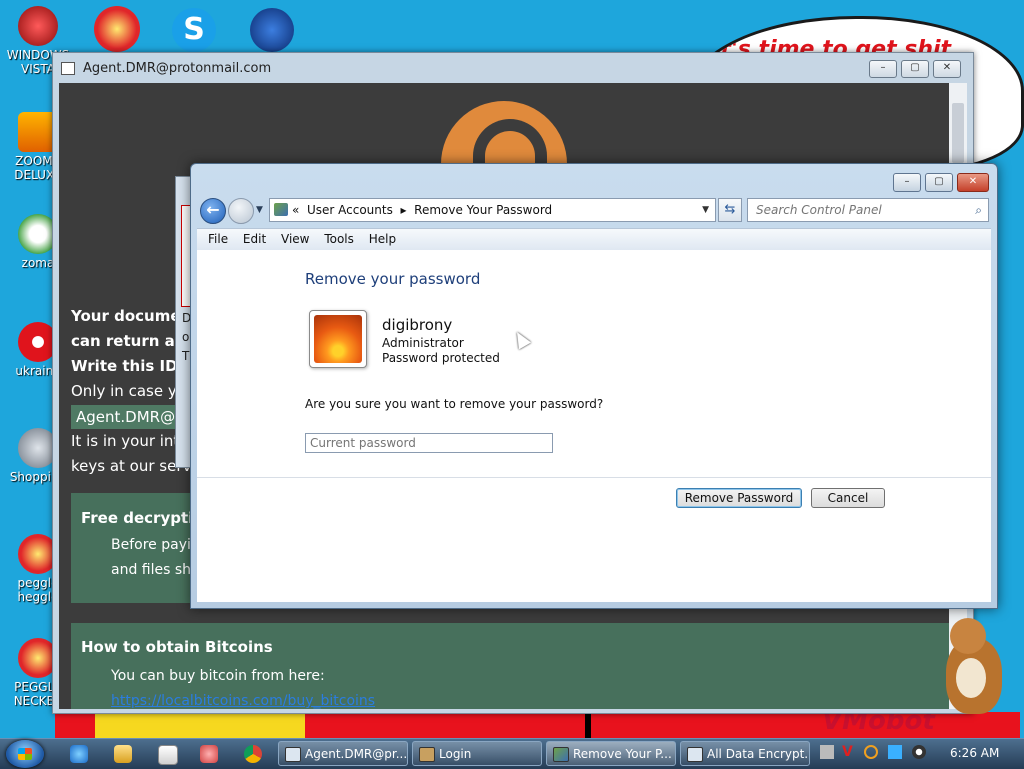 The image size is (1024, 769). I want to click on panel-title: Free decryptio, so click(142, 518).